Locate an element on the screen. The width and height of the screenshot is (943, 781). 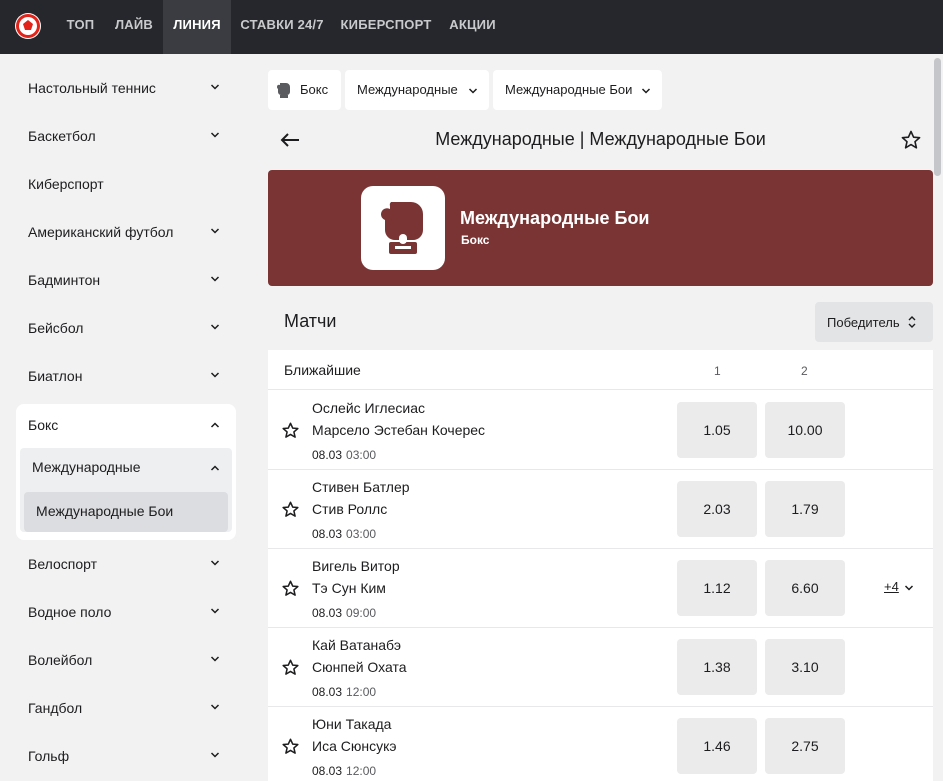
sidebar-item-label: Биатлон is located at coordinates (55, 376).